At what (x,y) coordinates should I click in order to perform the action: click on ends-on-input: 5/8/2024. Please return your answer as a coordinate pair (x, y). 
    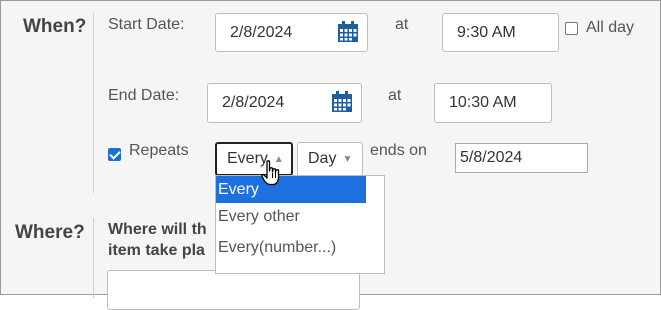
    Looking at the image, I should click on (521, 158).